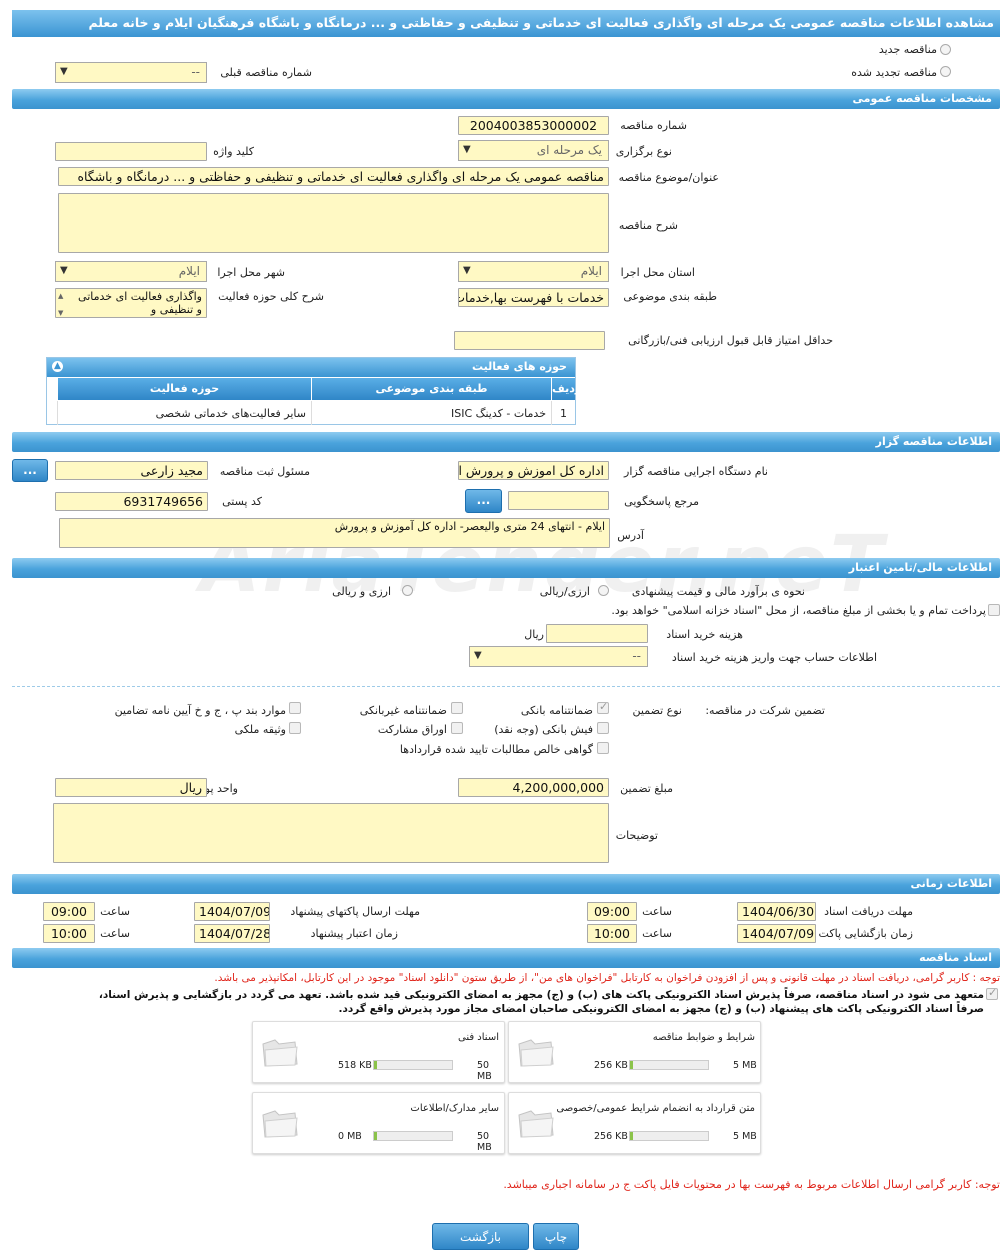 Image resolution: width=1000 pixels, height=1254 pixels. I want to click on open-time: 10:00, so click(612, 933).